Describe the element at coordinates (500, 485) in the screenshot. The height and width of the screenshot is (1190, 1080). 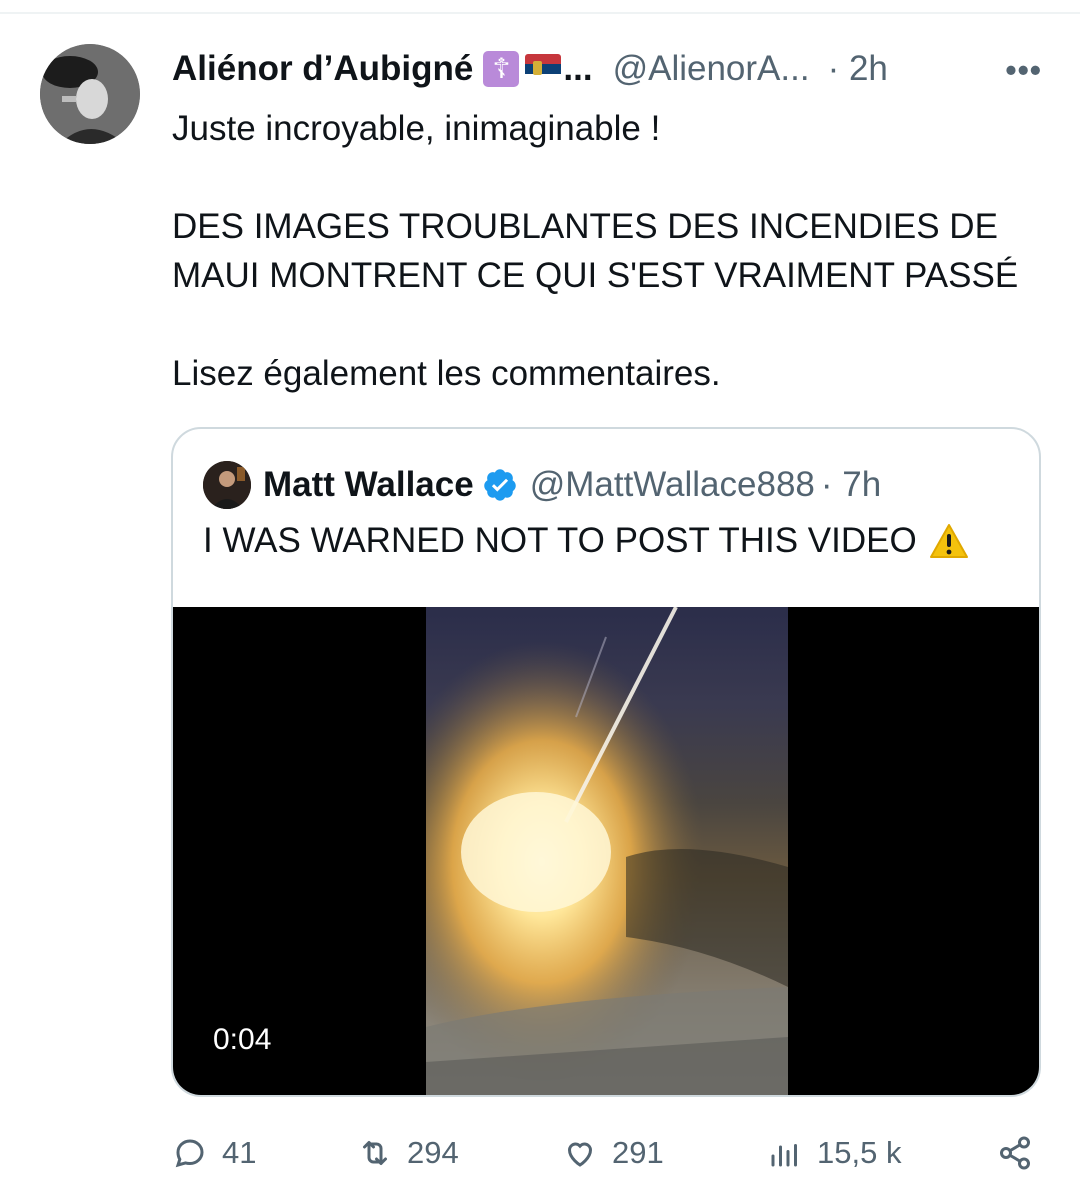
I see `verified-icon` at that location.